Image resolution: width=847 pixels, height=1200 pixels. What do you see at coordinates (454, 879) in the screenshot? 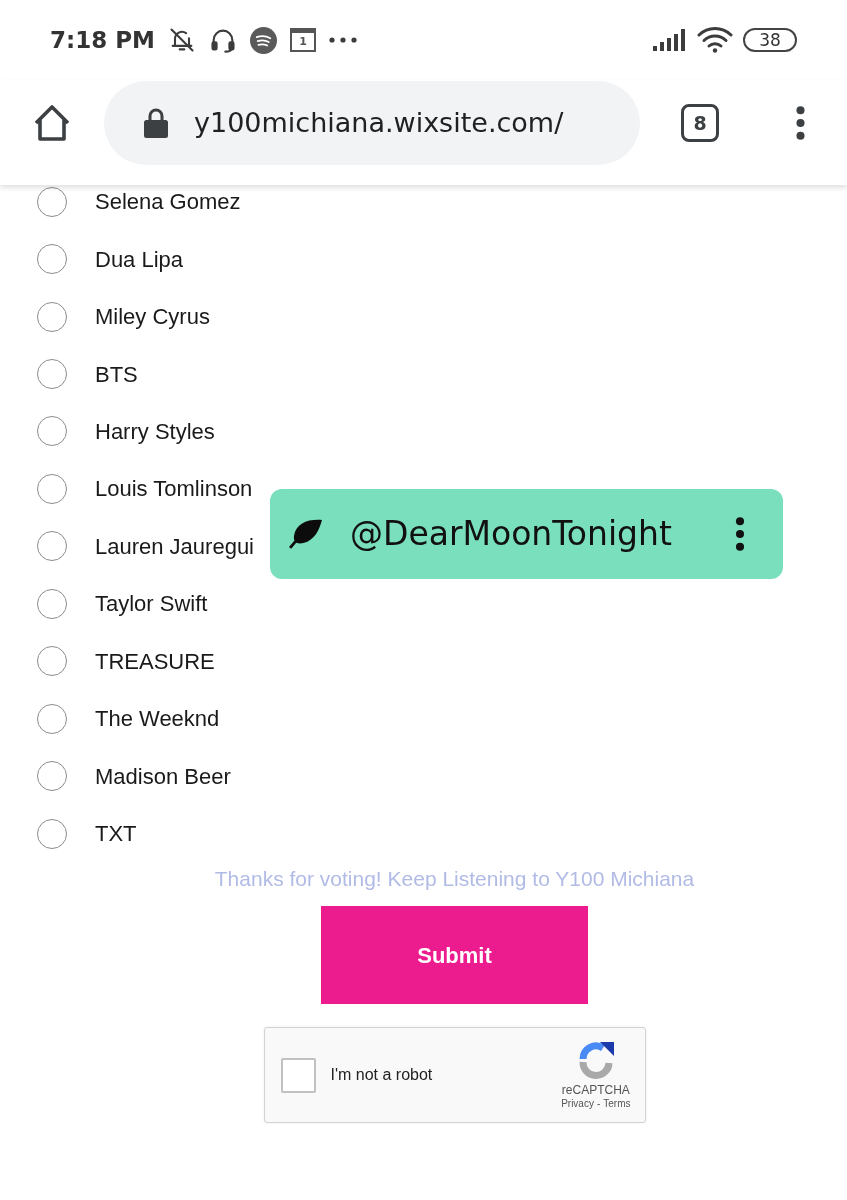
I see `thanks-message: Thanks for voting! Keep Listening to Y100 Michiana` at bounding box center [454, 879].